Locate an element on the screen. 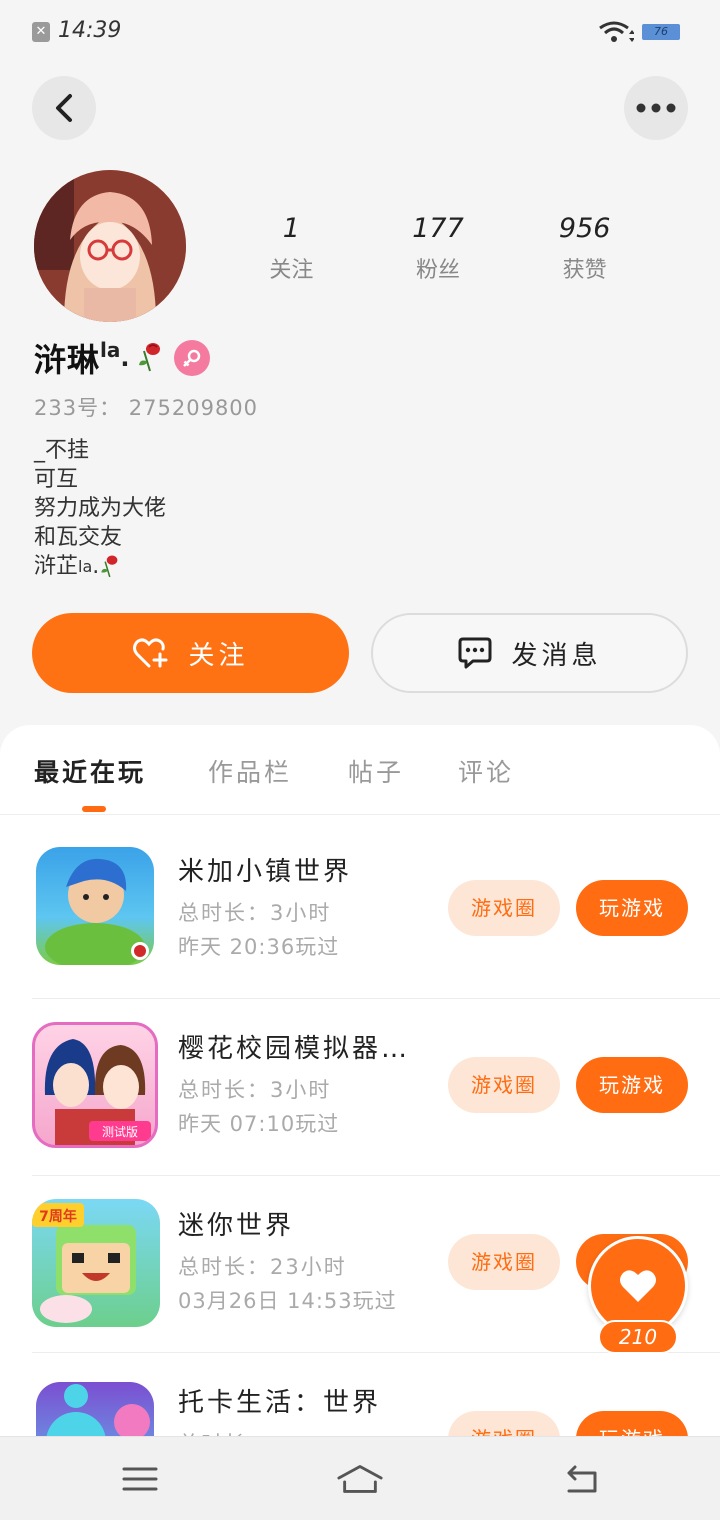  stat-following-value: 1 is located at coordinates (291, 228).